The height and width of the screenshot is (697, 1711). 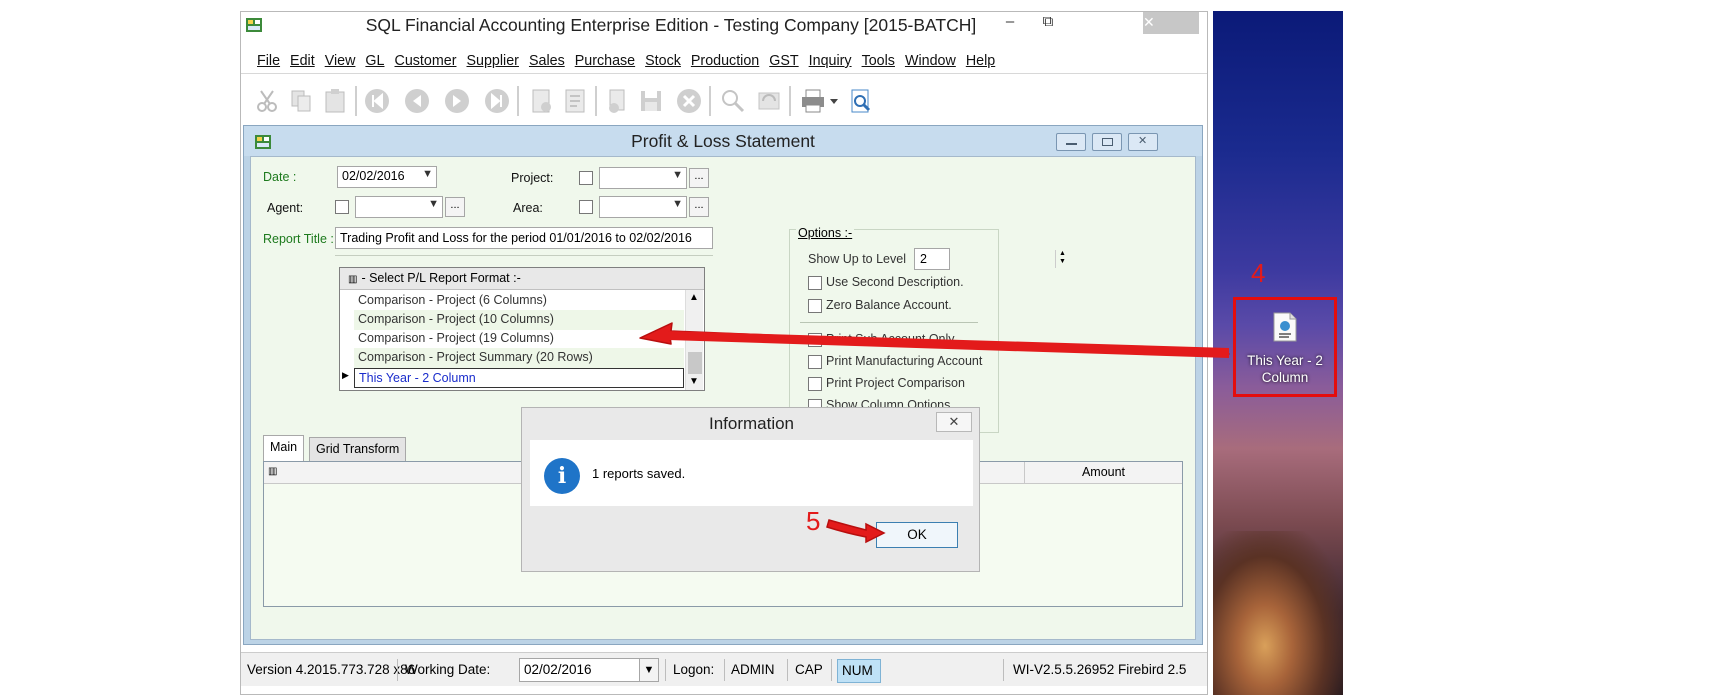 What do you see at coordinates (1062, 259) in the screenshot?
I see `spinner-arrows-icon: ▲ ▼` at bounding box center [1062, 259].